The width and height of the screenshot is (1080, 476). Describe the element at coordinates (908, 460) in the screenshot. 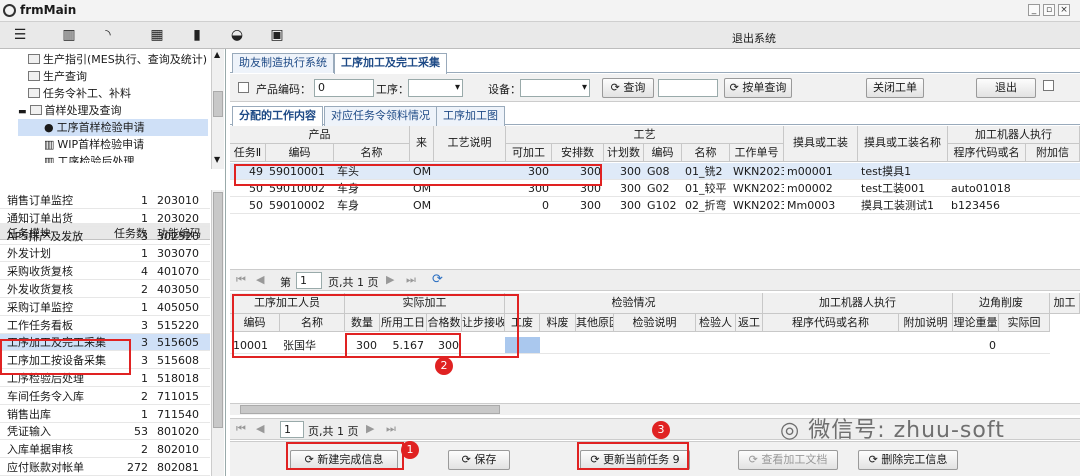

I see `delete-completion-button: ⟳ 删除完工信息` at that location.